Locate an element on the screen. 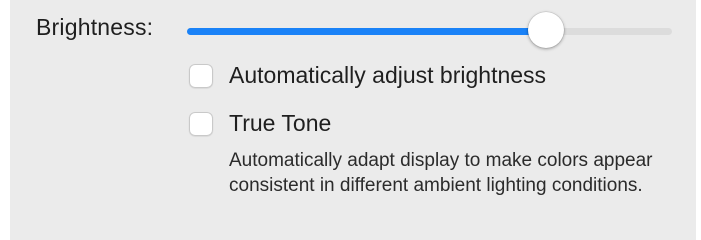 The height and width of the screenshot is (240, 701). auto-brightness-checkbox is located at coordinates (201, 75).